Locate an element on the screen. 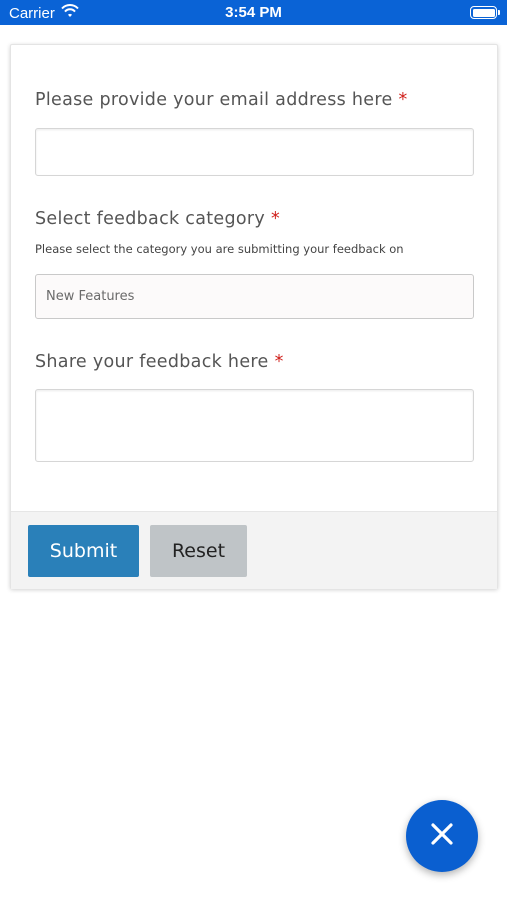  close-icon is located at coordinates (442, 836).